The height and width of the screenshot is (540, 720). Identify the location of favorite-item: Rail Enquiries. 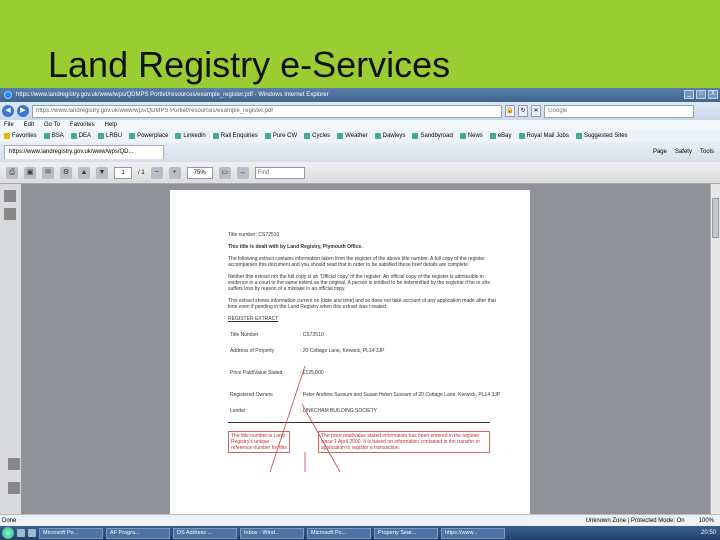
(235, 136).